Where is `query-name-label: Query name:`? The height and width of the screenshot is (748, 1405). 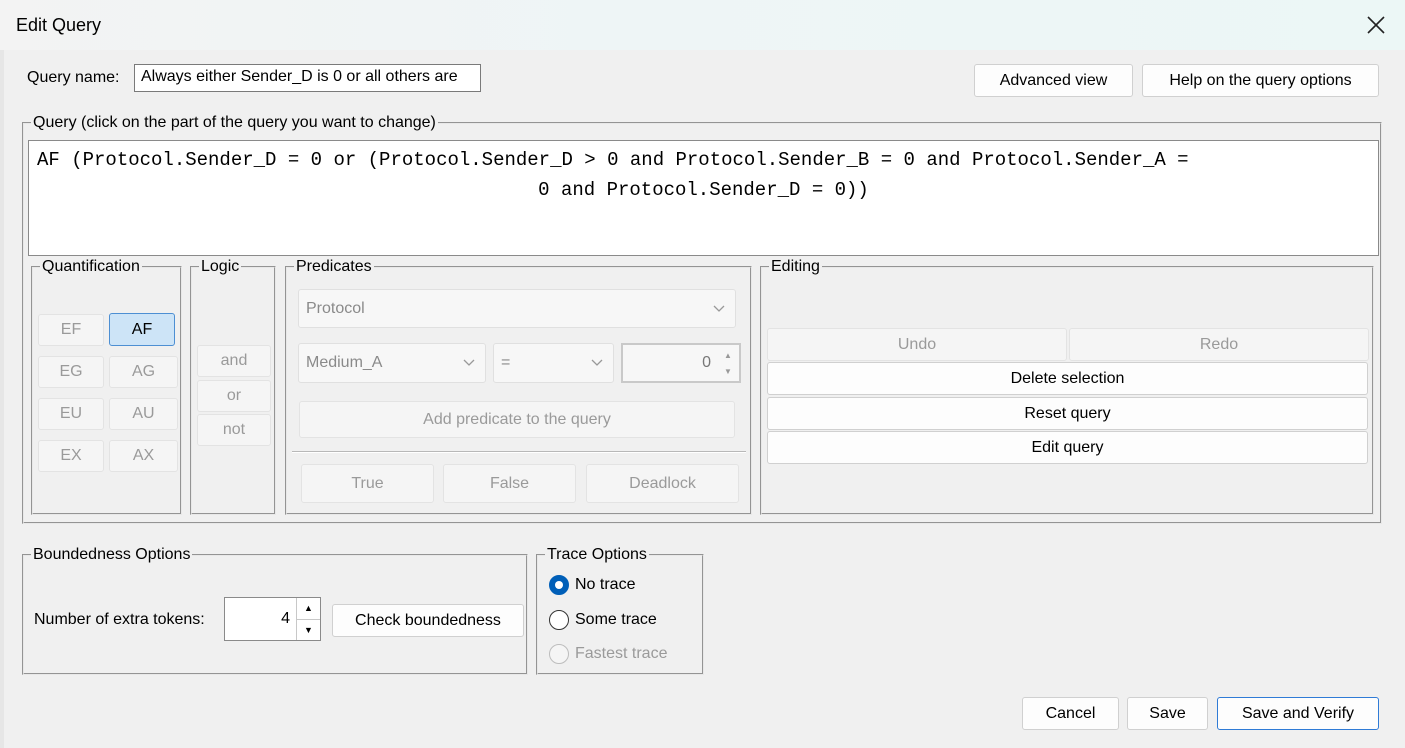
query-name-label: Query name: is located at coordinates (73, 77).